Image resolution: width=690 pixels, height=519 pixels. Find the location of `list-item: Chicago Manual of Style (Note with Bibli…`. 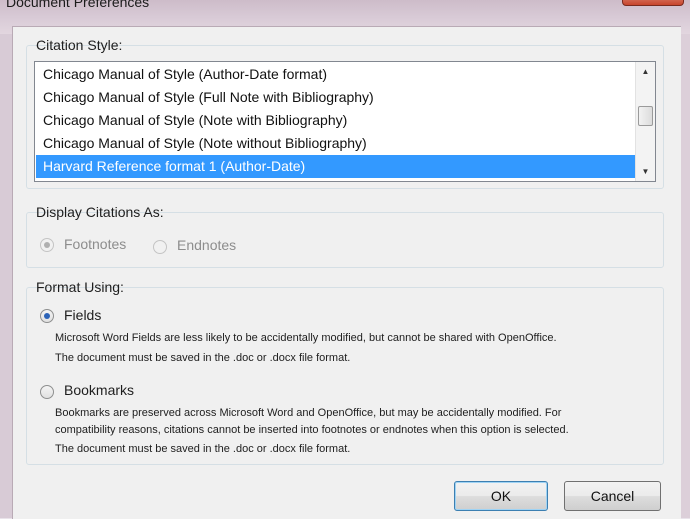

list-item: Chicago Manual of Style (Note with Bibli… is located at coordinates (336, 120).